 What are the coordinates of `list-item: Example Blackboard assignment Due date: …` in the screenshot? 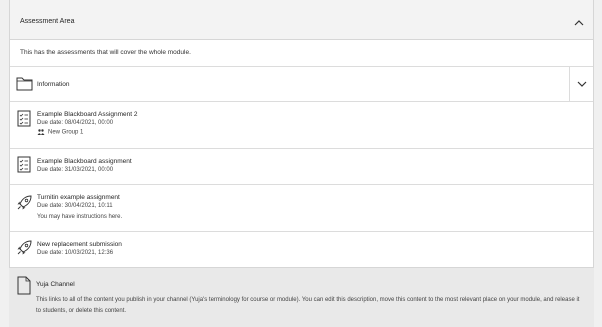 It's located at (301, 166).